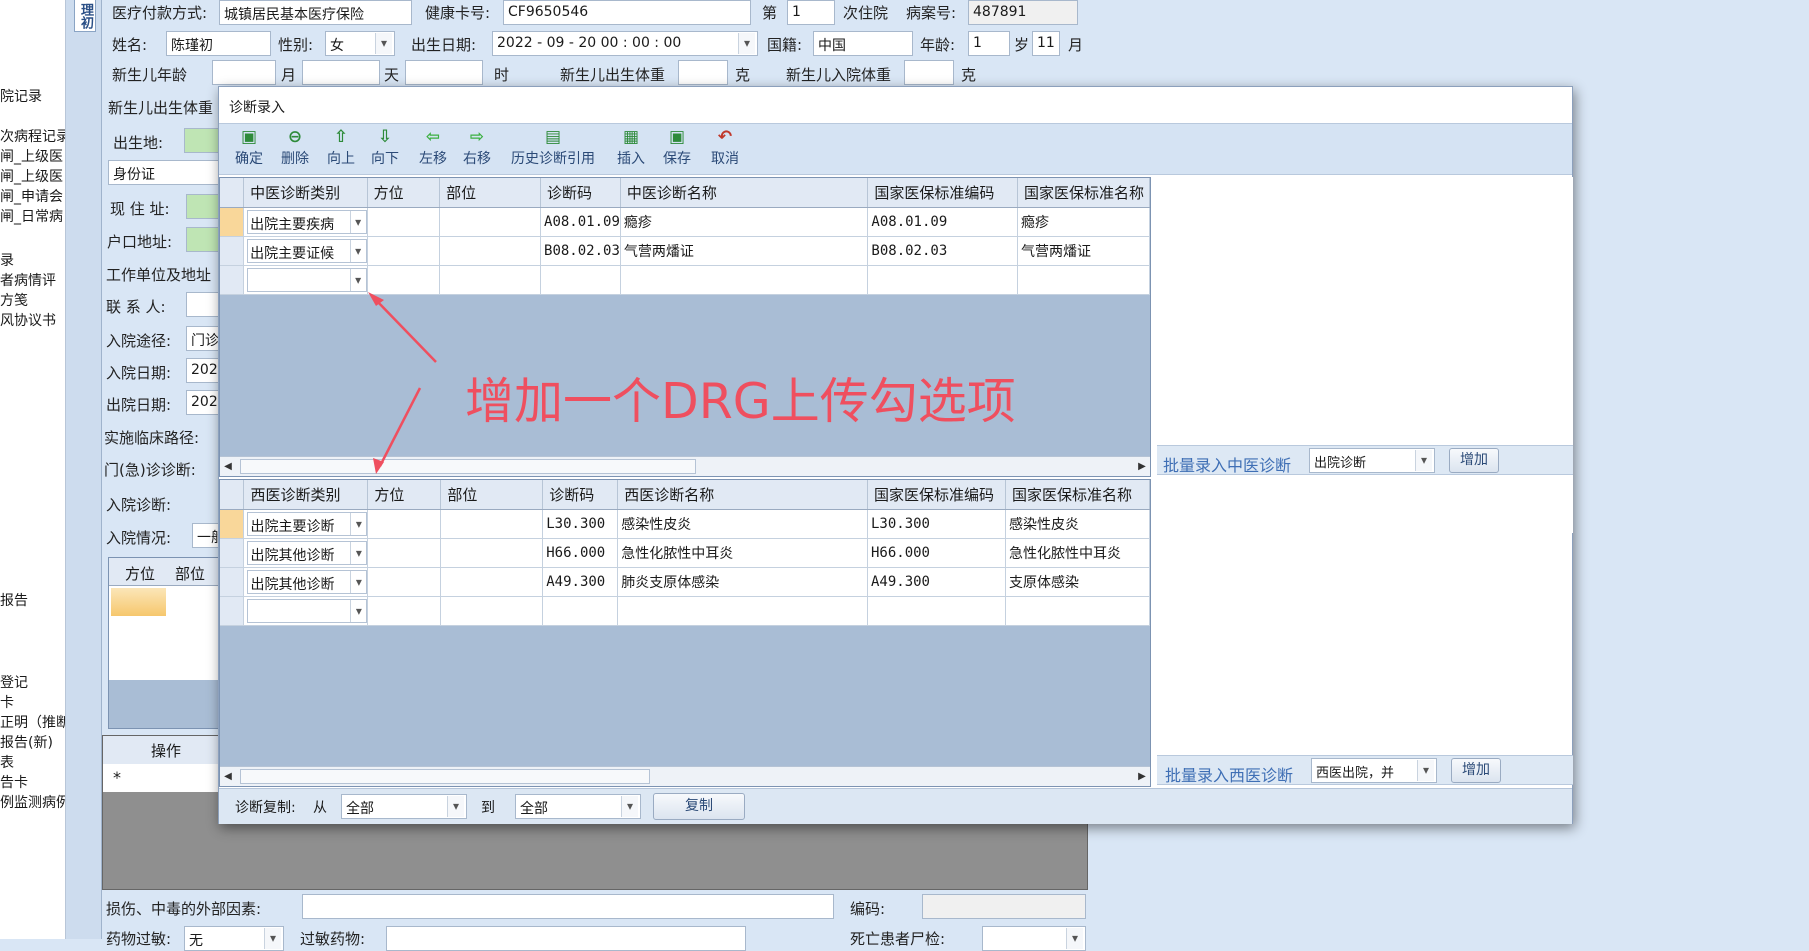 The image size is (1809, 951). What do you see at coordinates (402, 383) in the screenshot?
I see `annotation-arrows` at bounding box center [402, 383].